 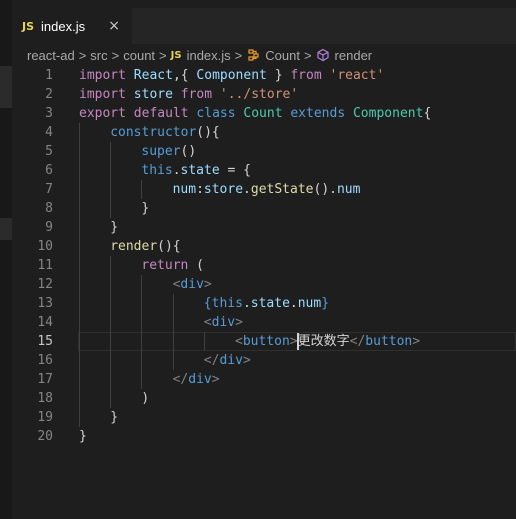 I want to click on line-number: 10, so click(x=45, y=246).